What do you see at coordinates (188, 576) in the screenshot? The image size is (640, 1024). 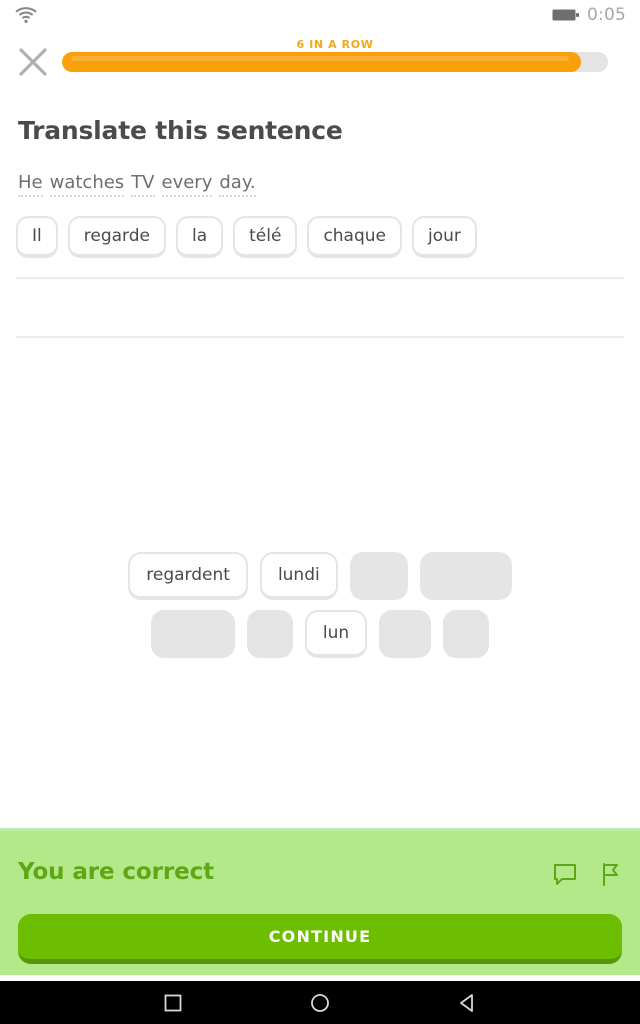 I see `word-bank-chip: regardent` at bounding box center [188, 576].